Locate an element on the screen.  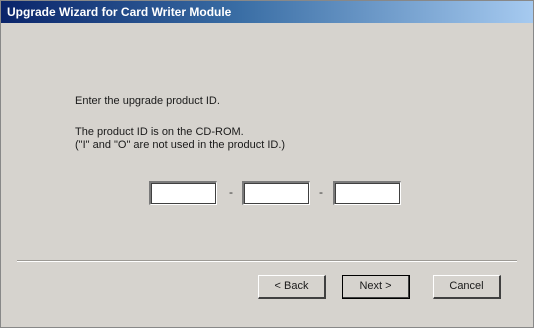
button-divider is located at coordinates (267, 261).